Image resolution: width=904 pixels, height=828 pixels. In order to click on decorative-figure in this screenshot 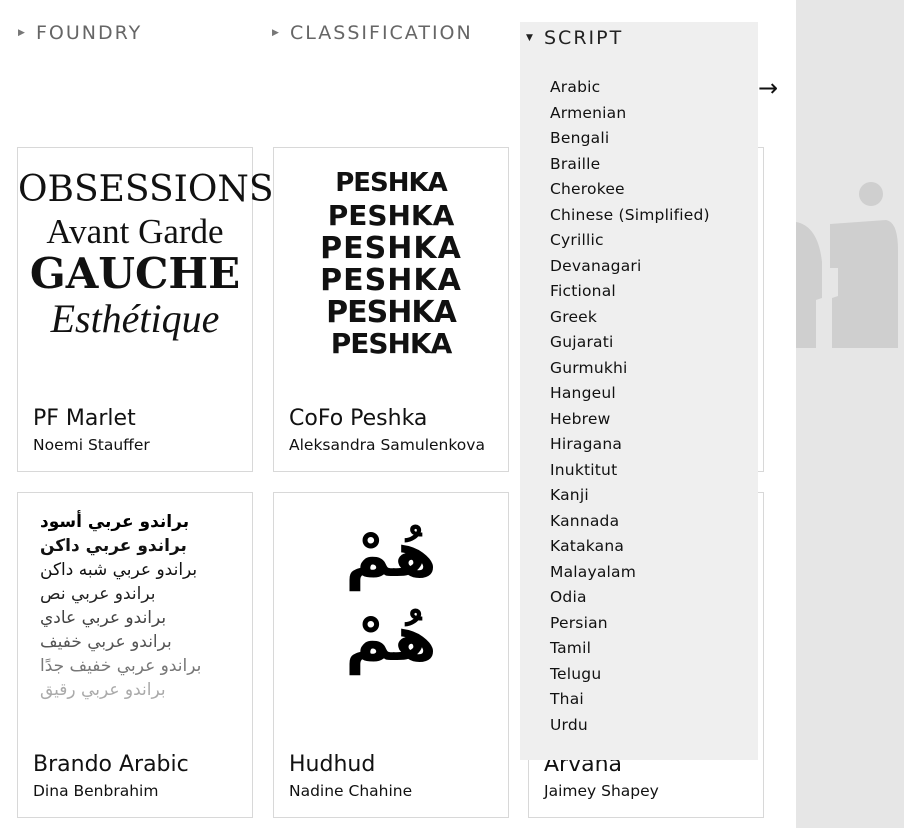, I will do `click(847, 265)`.